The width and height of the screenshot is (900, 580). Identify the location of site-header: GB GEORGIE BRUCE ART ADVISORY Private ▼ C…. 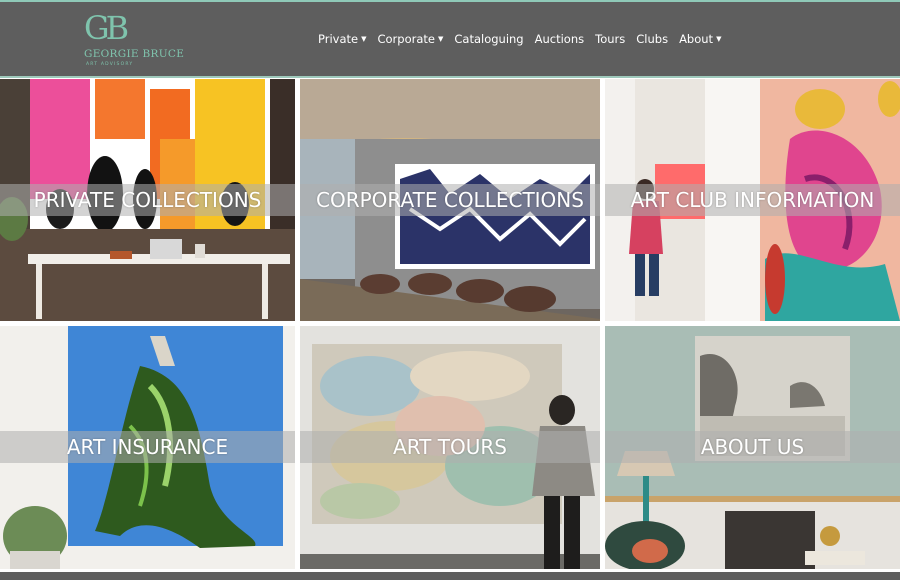
(450, 39).